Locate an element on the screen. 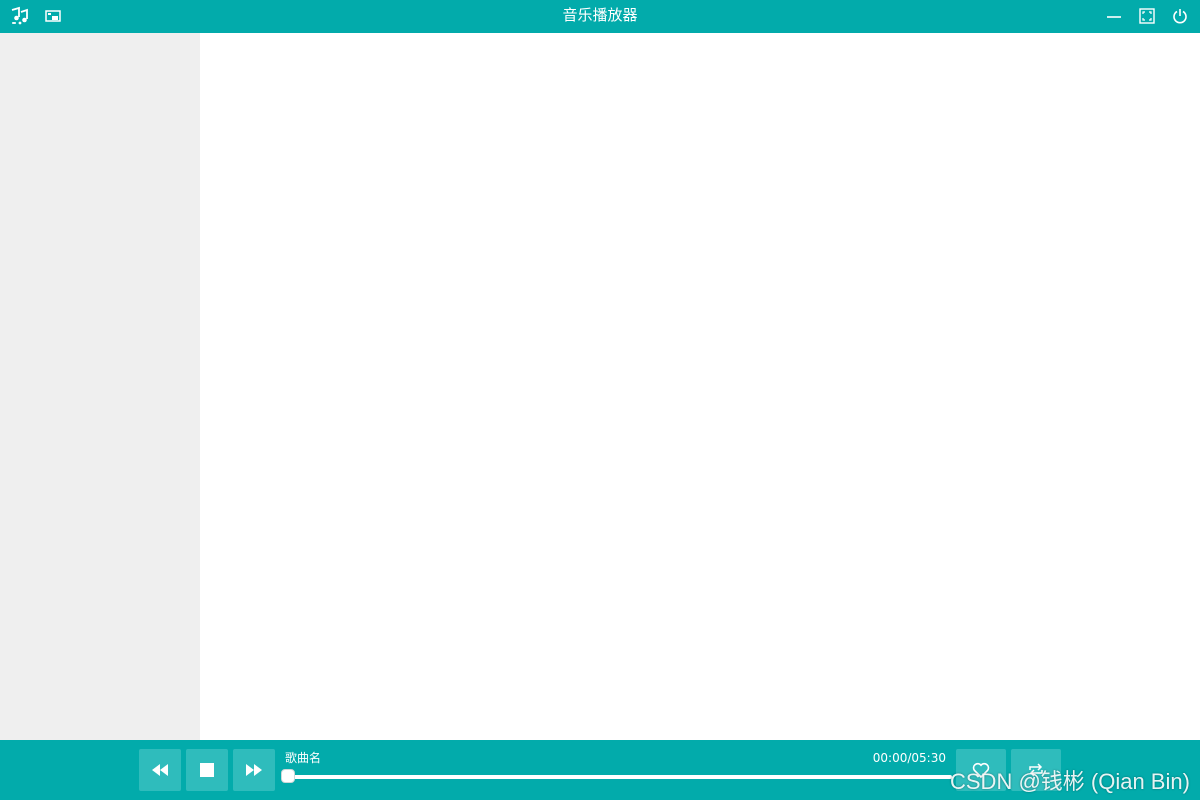 Image resolution: width=1200 pixels, height=800 pixels. fast-forward-button is located at coordinates (254, 770).